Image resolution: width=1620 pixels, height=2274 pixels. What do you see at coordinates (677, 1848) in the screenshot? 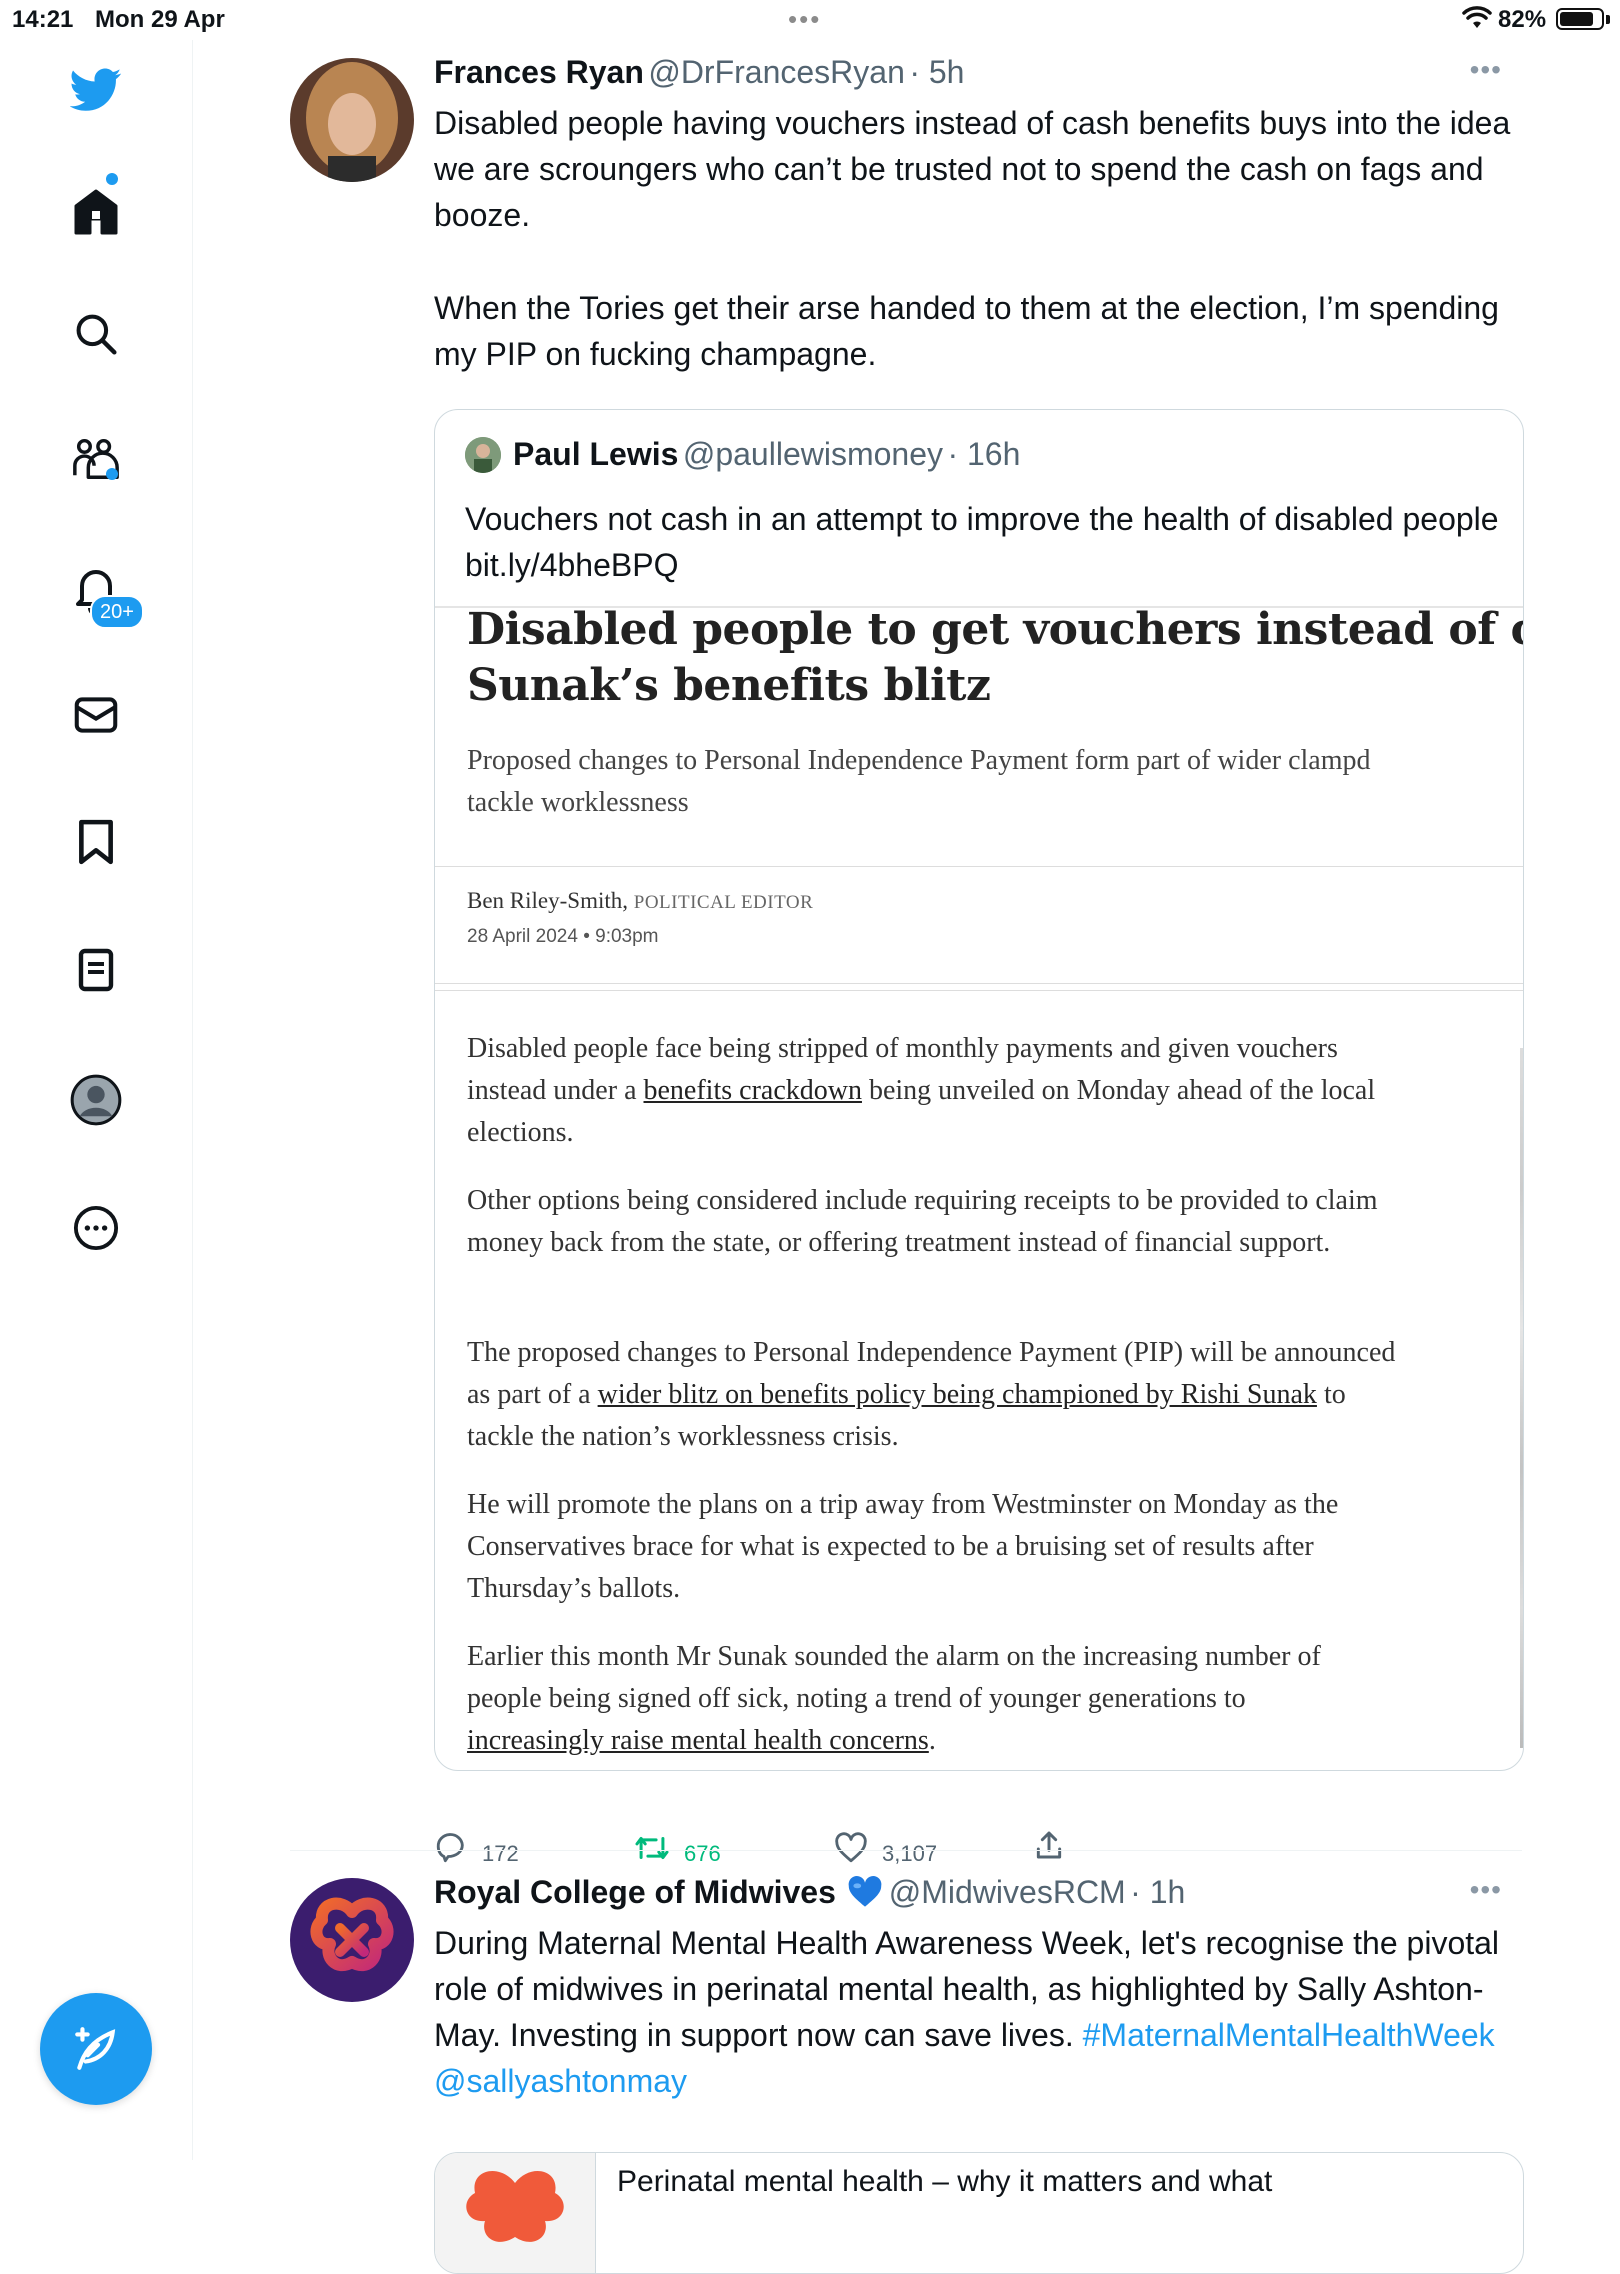
I see `retweet-button: 676` at bounding box center [677, 1848].